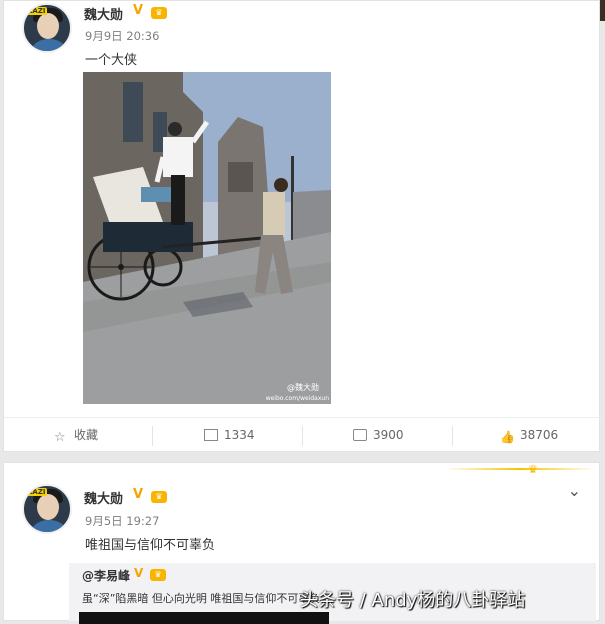 The width and height of the screenshot is (605, 624). What do you see at coordinates (520, 469) in the screenshot?
I see `gold-divider` at bounding box center [520, 469].